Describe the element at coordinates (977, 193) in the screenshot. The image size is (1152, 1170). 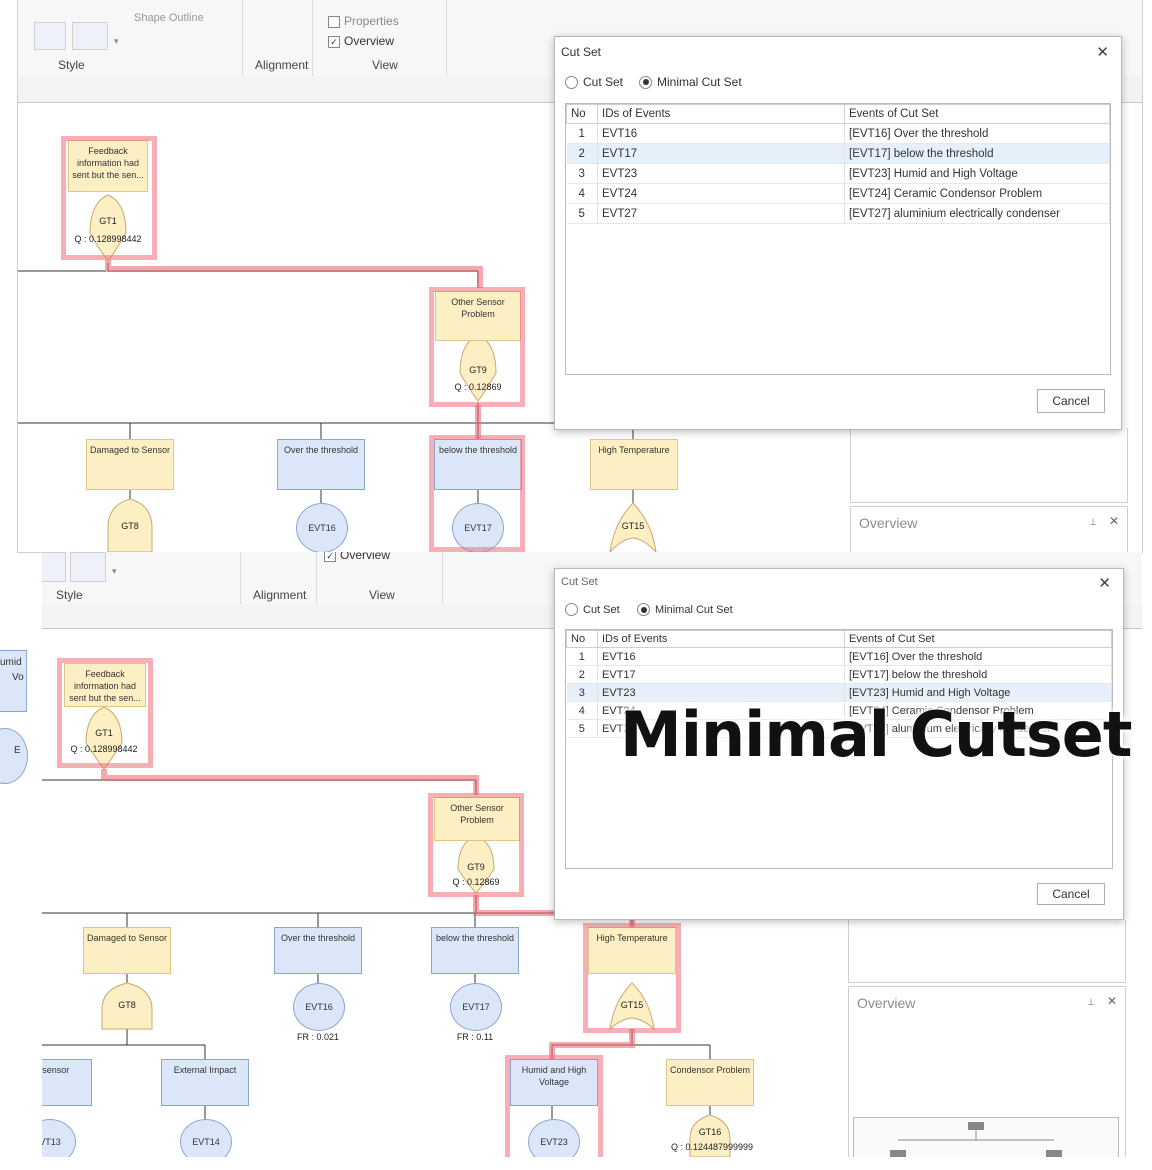
I see `cell-event: [EVT24] Ceramic Condensor Problem` at that location.